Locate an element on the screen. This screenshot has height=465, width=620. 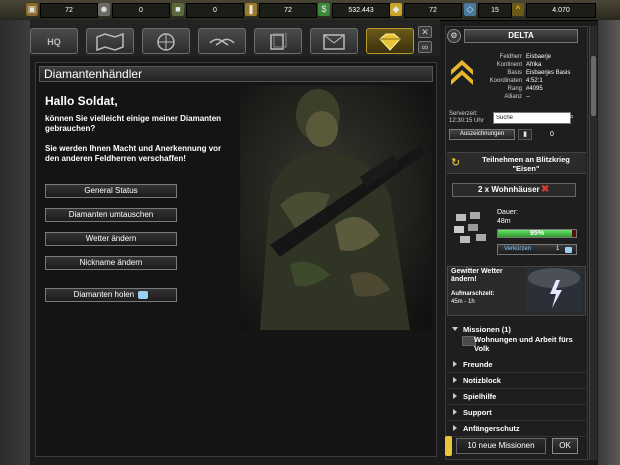
player-name: DELTA is located at coordinates (521, 36).